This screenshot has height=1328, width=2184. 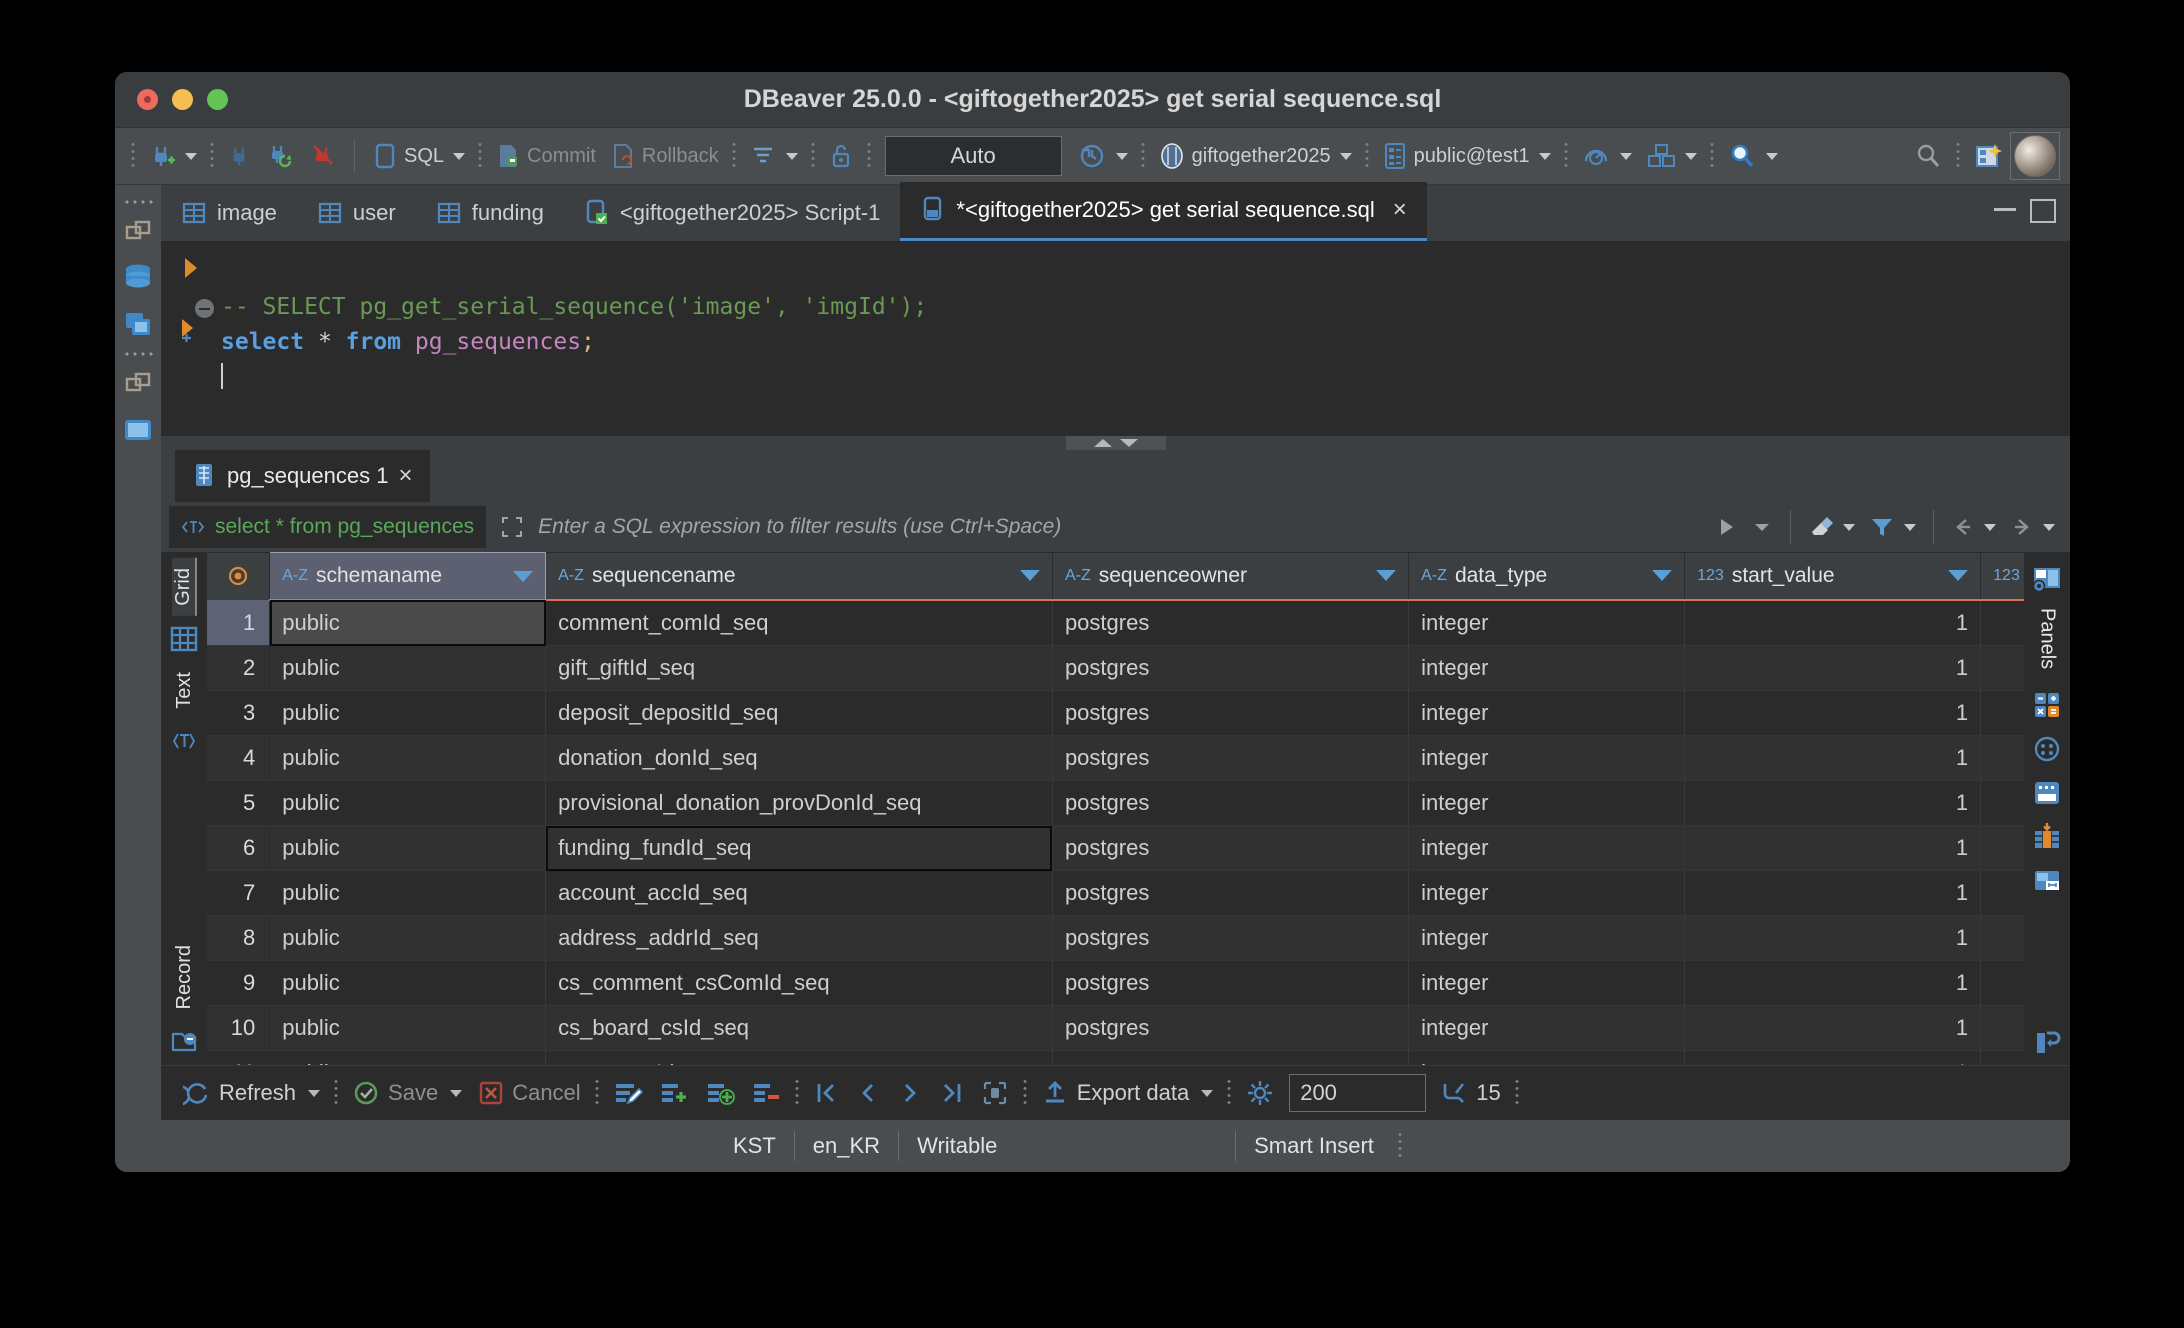 I want to click on navigate-back-button, so click(x=1973, y=527).